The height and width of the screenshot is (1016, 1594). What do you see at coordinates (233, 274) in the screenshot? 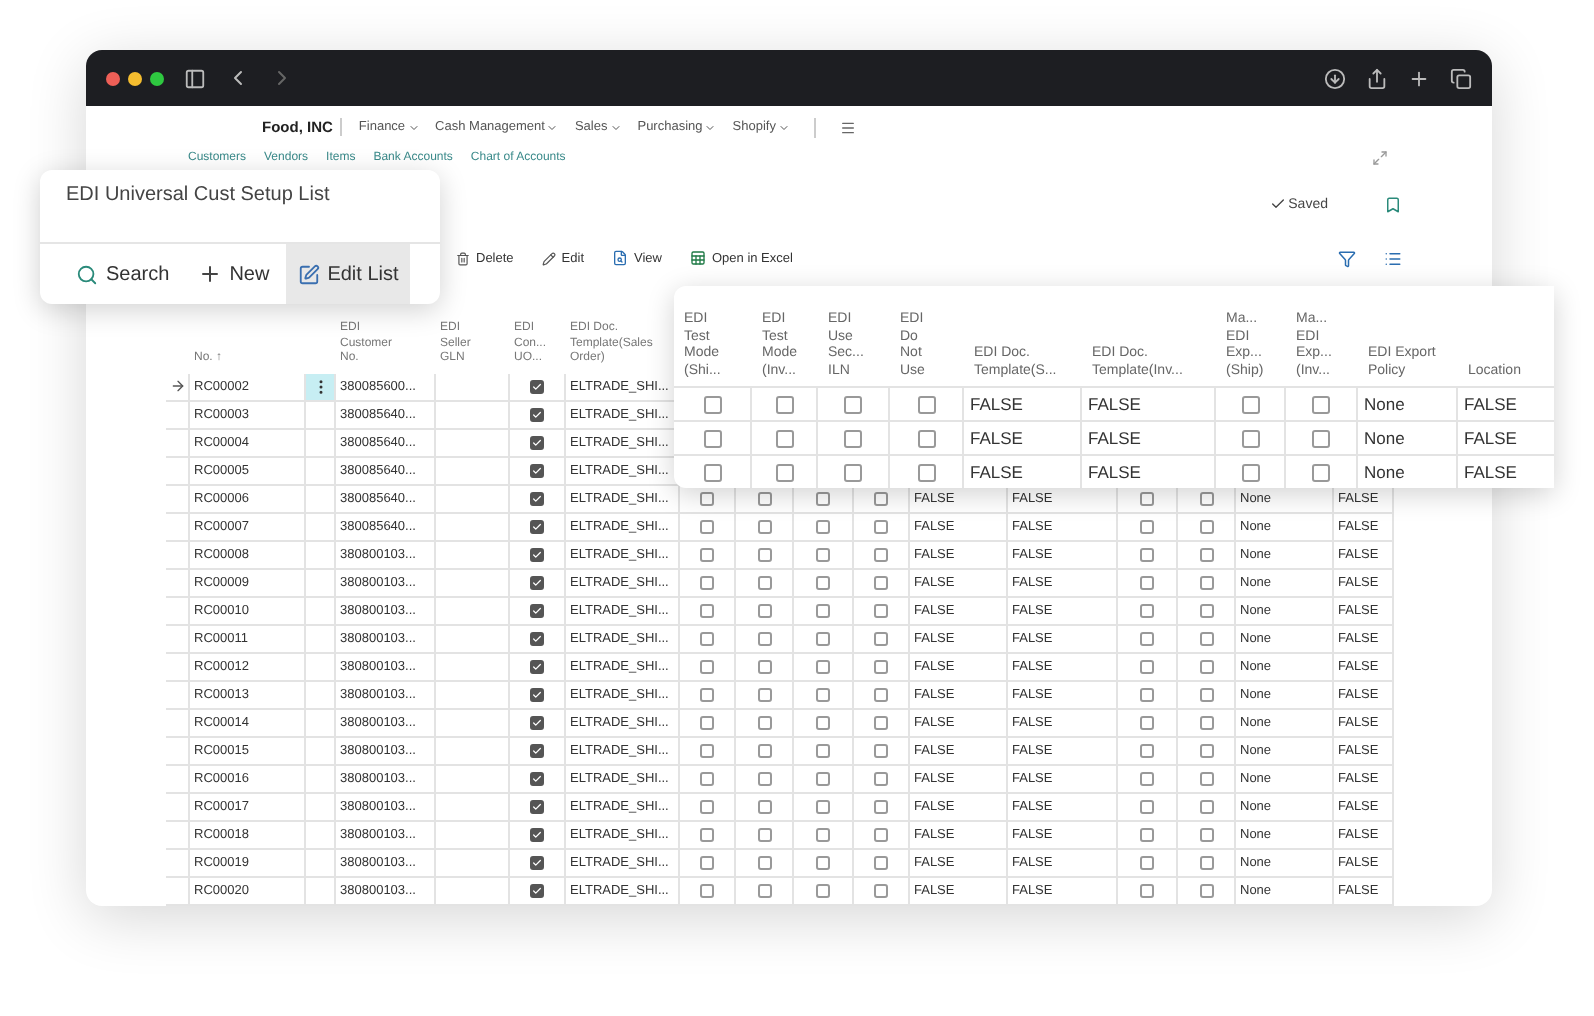
I see `action-button: New` at bounding box center [233, 274].